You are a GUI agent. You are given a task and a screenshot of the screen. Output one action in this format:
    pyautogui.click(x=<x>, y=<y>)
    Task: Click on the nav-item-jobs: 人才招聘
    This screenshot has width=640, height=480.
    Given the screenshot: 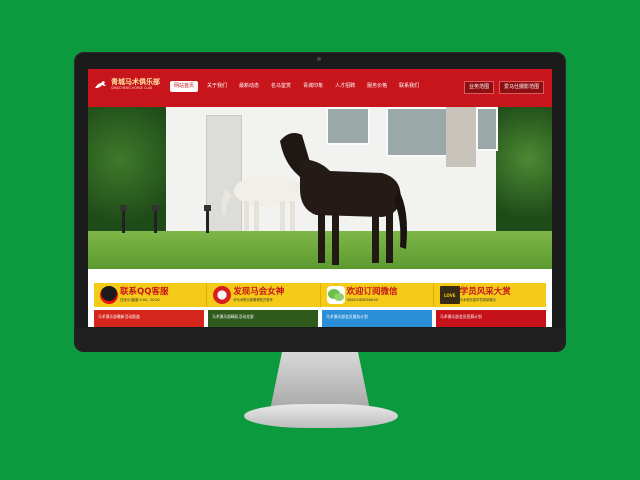 What is the action you would take?
    pyautogui.click(x=345, y=86)
    